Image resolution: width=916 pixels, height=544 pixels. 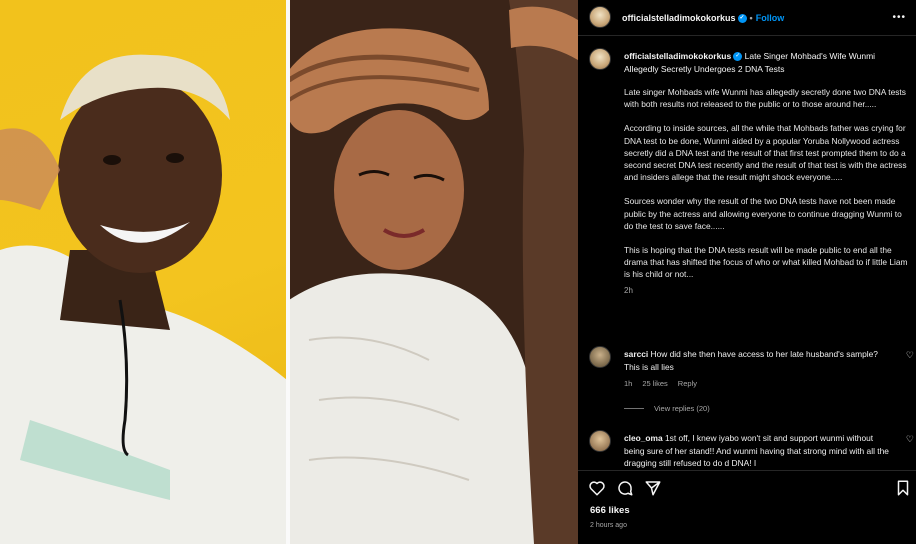 I want to click on action-bar: 666 likes 2 hours ago, so click(x=747, y=507).